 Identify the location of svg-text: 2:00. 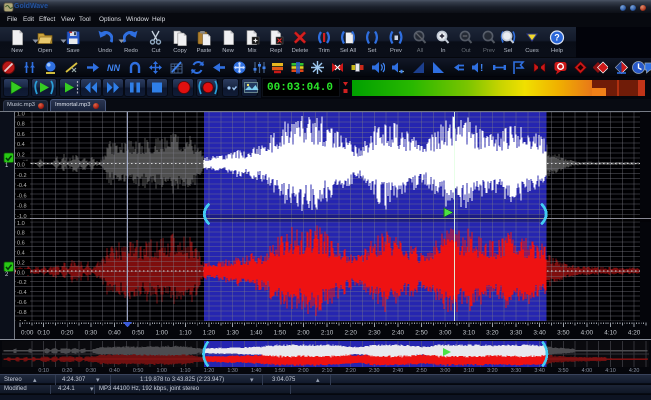
(303, 333).